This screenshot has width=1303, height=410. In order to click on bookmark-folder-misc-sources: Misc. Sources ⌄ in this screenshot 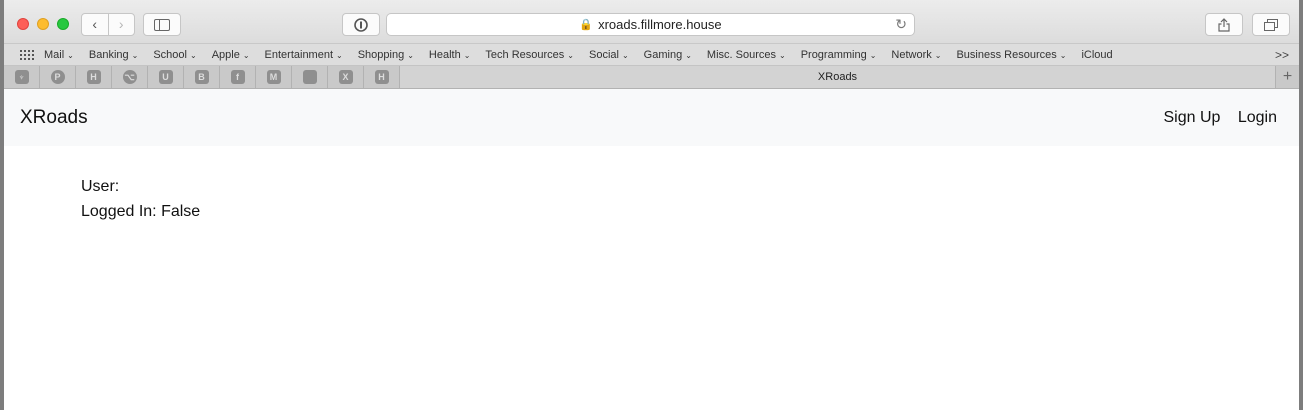, I will do `click(746, 55)`.